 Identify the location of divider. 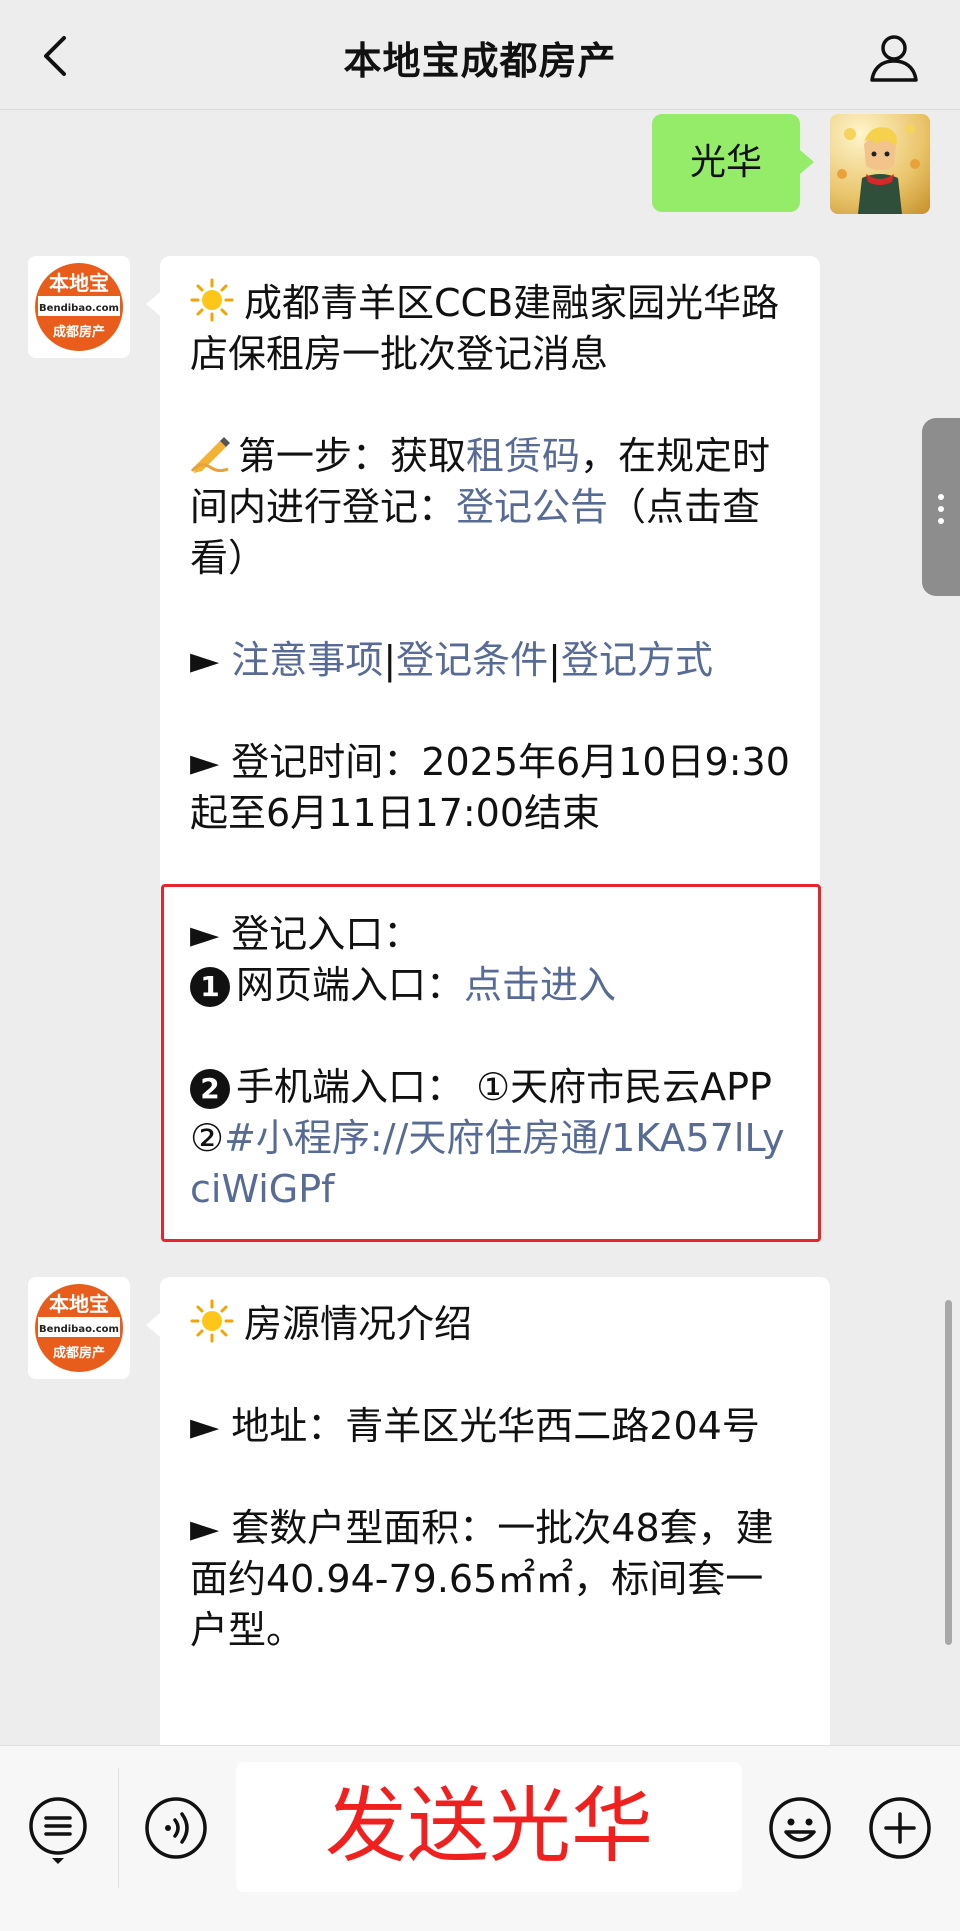
(118, 1828).